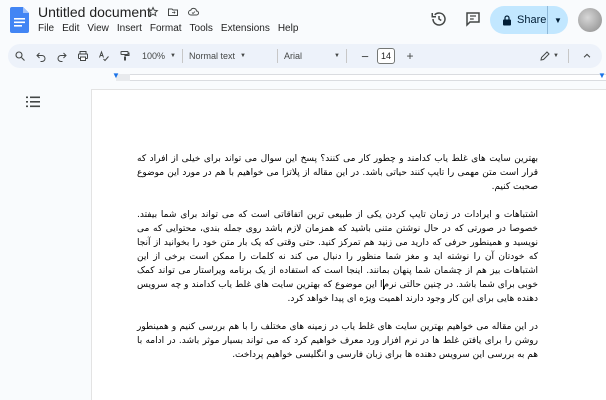 Image resolution: width=606 pixels, height=400 pixels. I want to click on undo-icon, so click(41, 56).